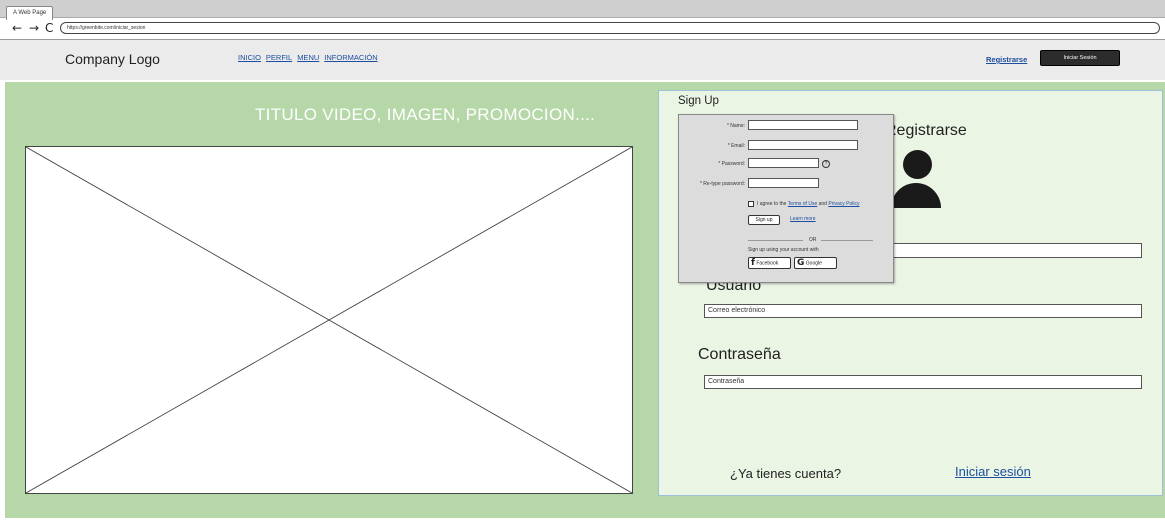 This screenshot has height=522, width=1165. Describe the element at coordinates (582, 10) in the screenshot. I see `tab-bar: A Web Page` at that location.